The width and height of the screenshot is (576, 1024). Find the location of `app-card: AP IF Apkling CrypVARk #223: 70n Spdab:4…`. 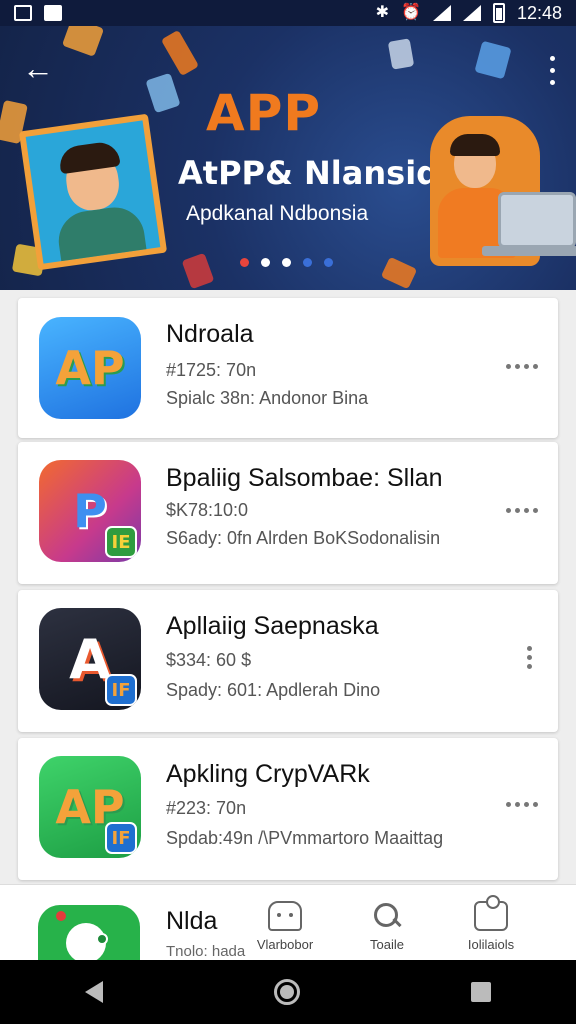

app-card: AP IF Apkling CrypVARk #223: 70n Spdab:4… is located at coordinates (288, 809).